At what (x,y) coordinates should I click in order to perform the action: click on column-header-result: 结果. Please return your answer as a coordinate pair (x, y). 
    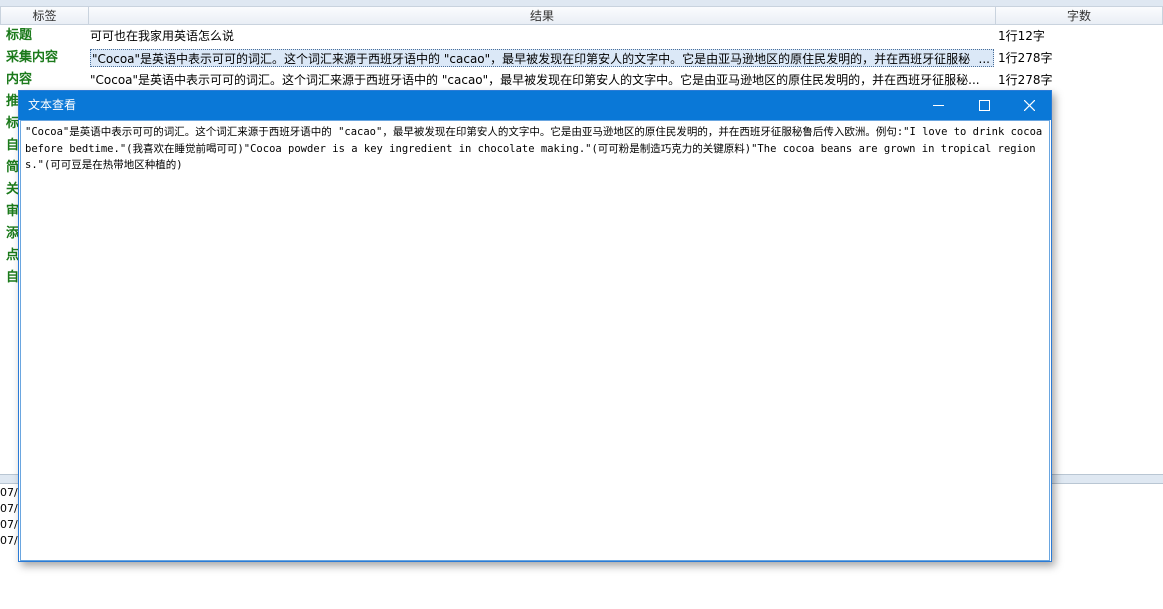
    Looking at the image, I should click on (542, 15).